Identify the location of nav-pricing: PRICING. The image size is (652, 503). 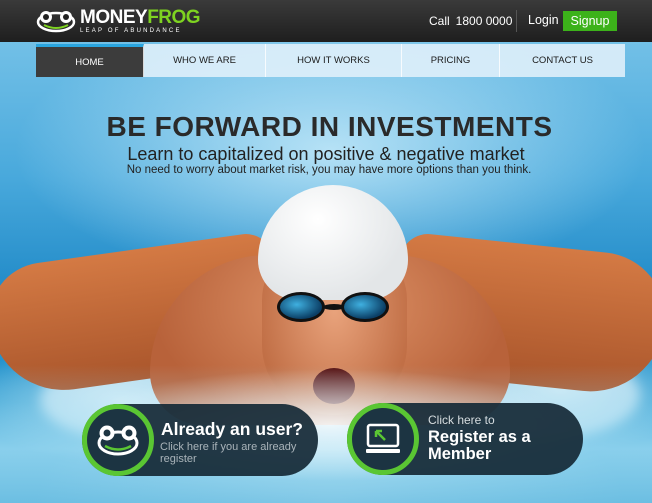
(451, 60).